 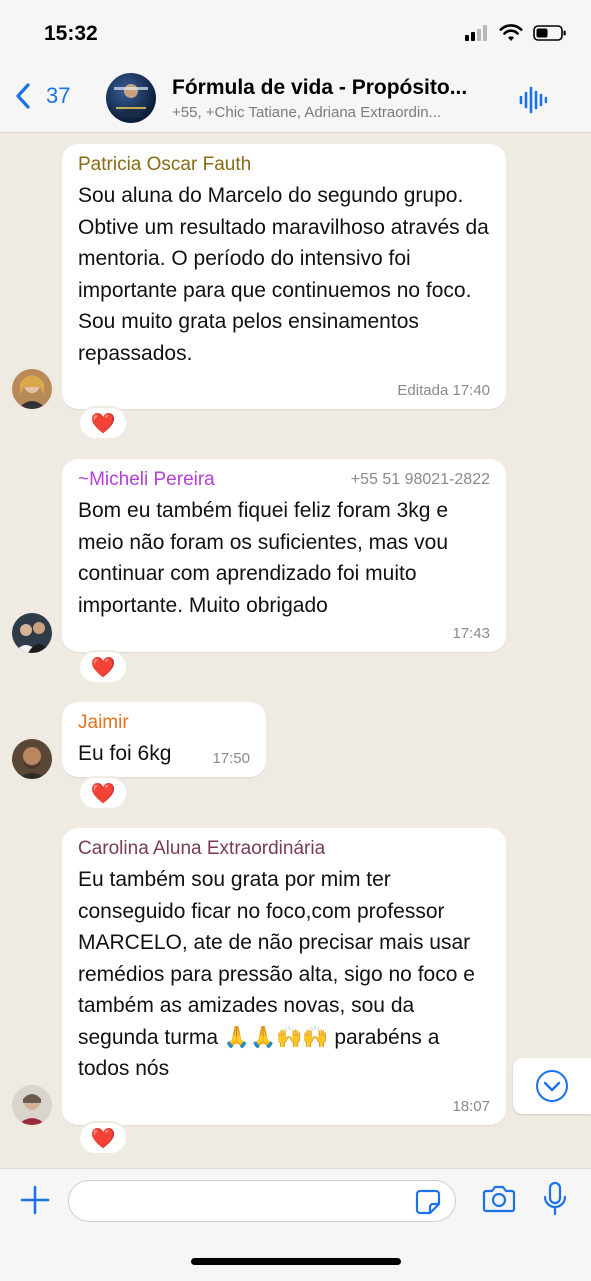 I want to click on message-time: 17:50, so click(x=231, y=758).